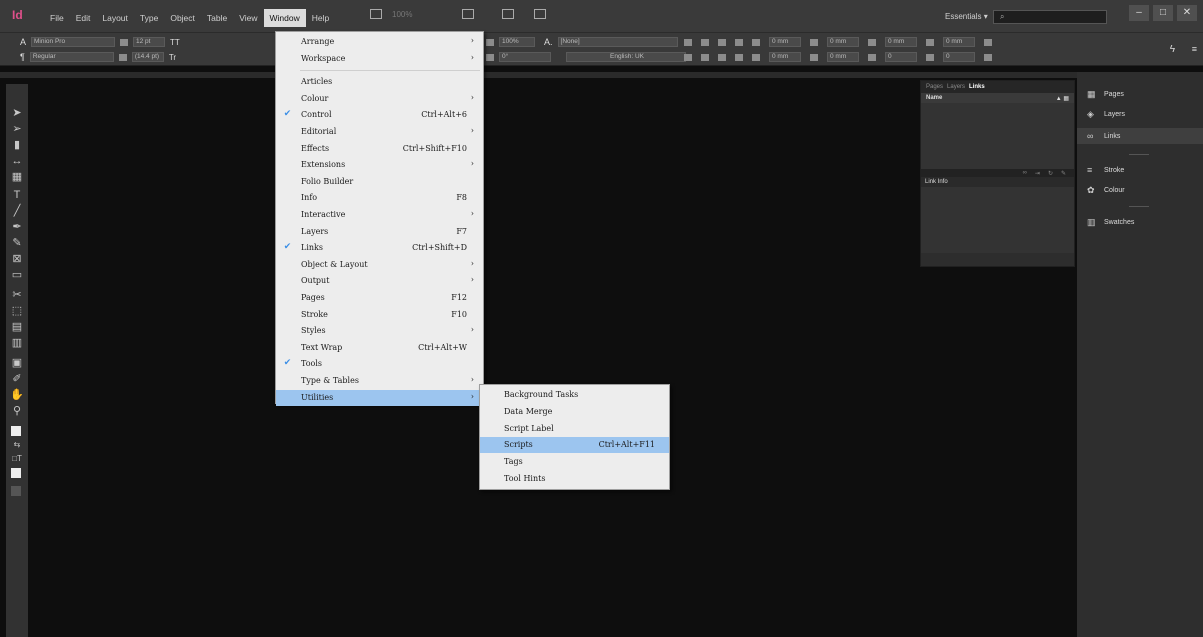 This screenshot has width=1203, height=637. Describe the element at coordinates (379, 115) in the screenshot. I see `menu-item-control: ✔ Control Ctrl+Alt+6` at that location.